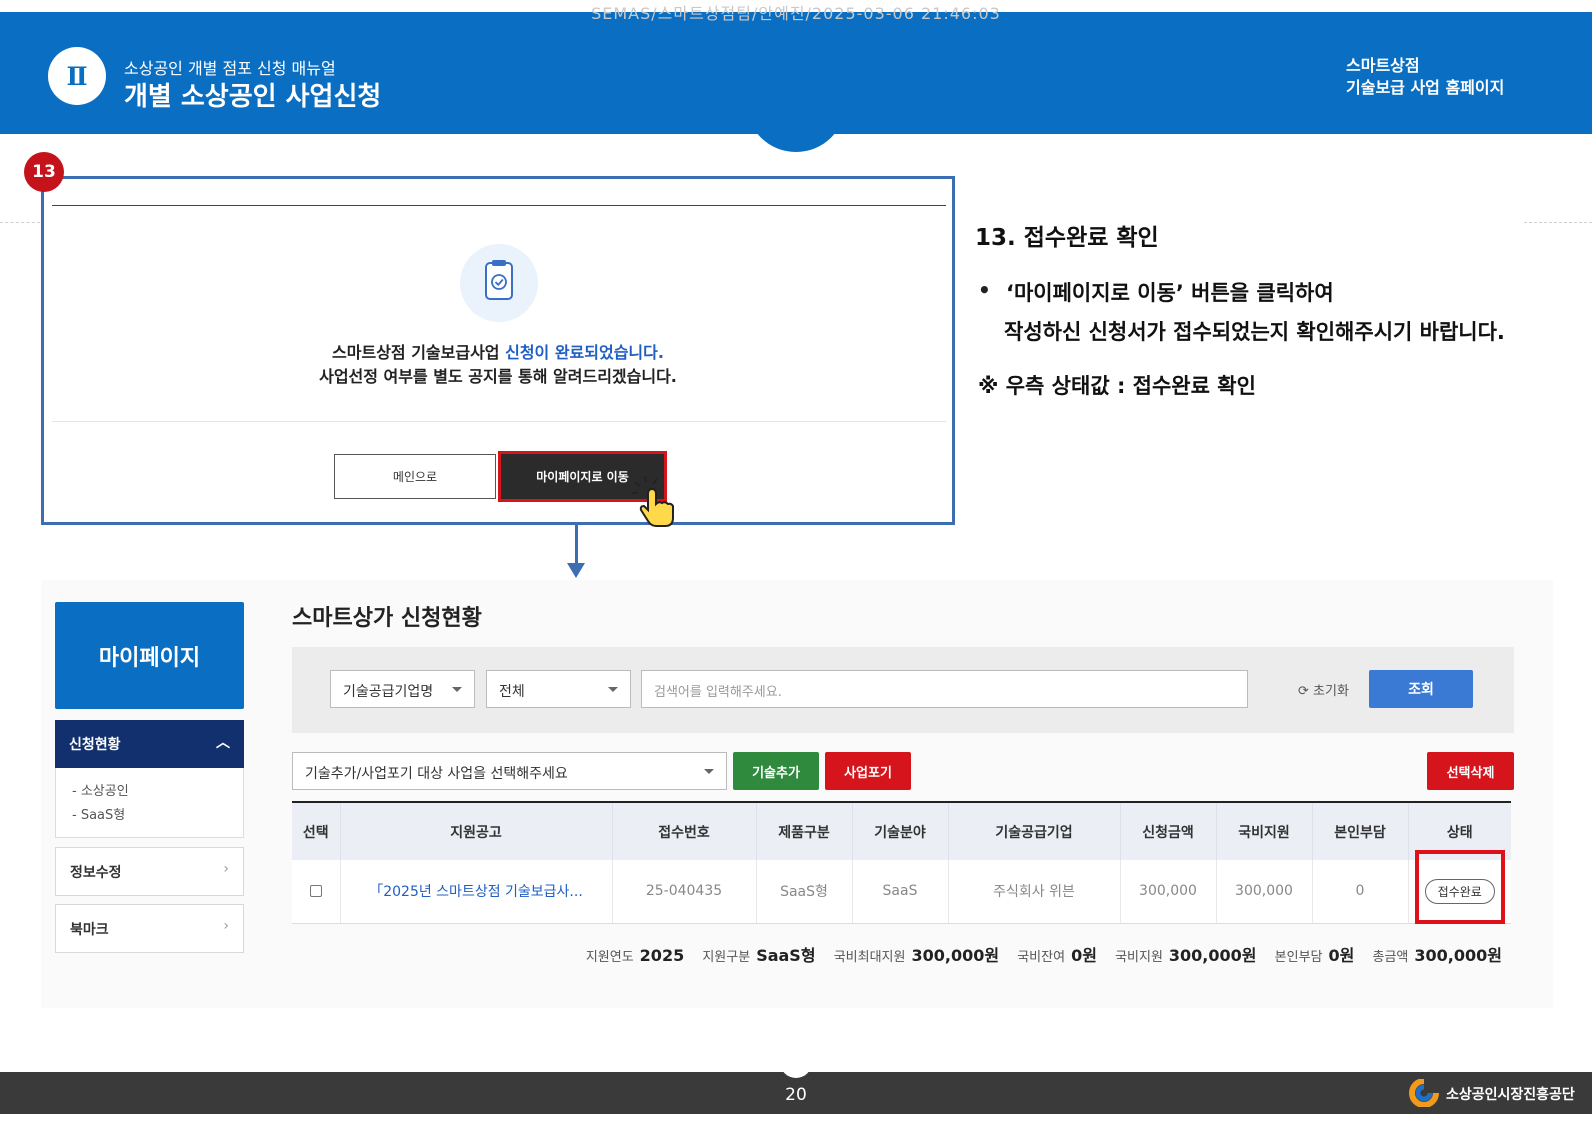  I want to click on summary-label: 총금액, so click(1390, 957).